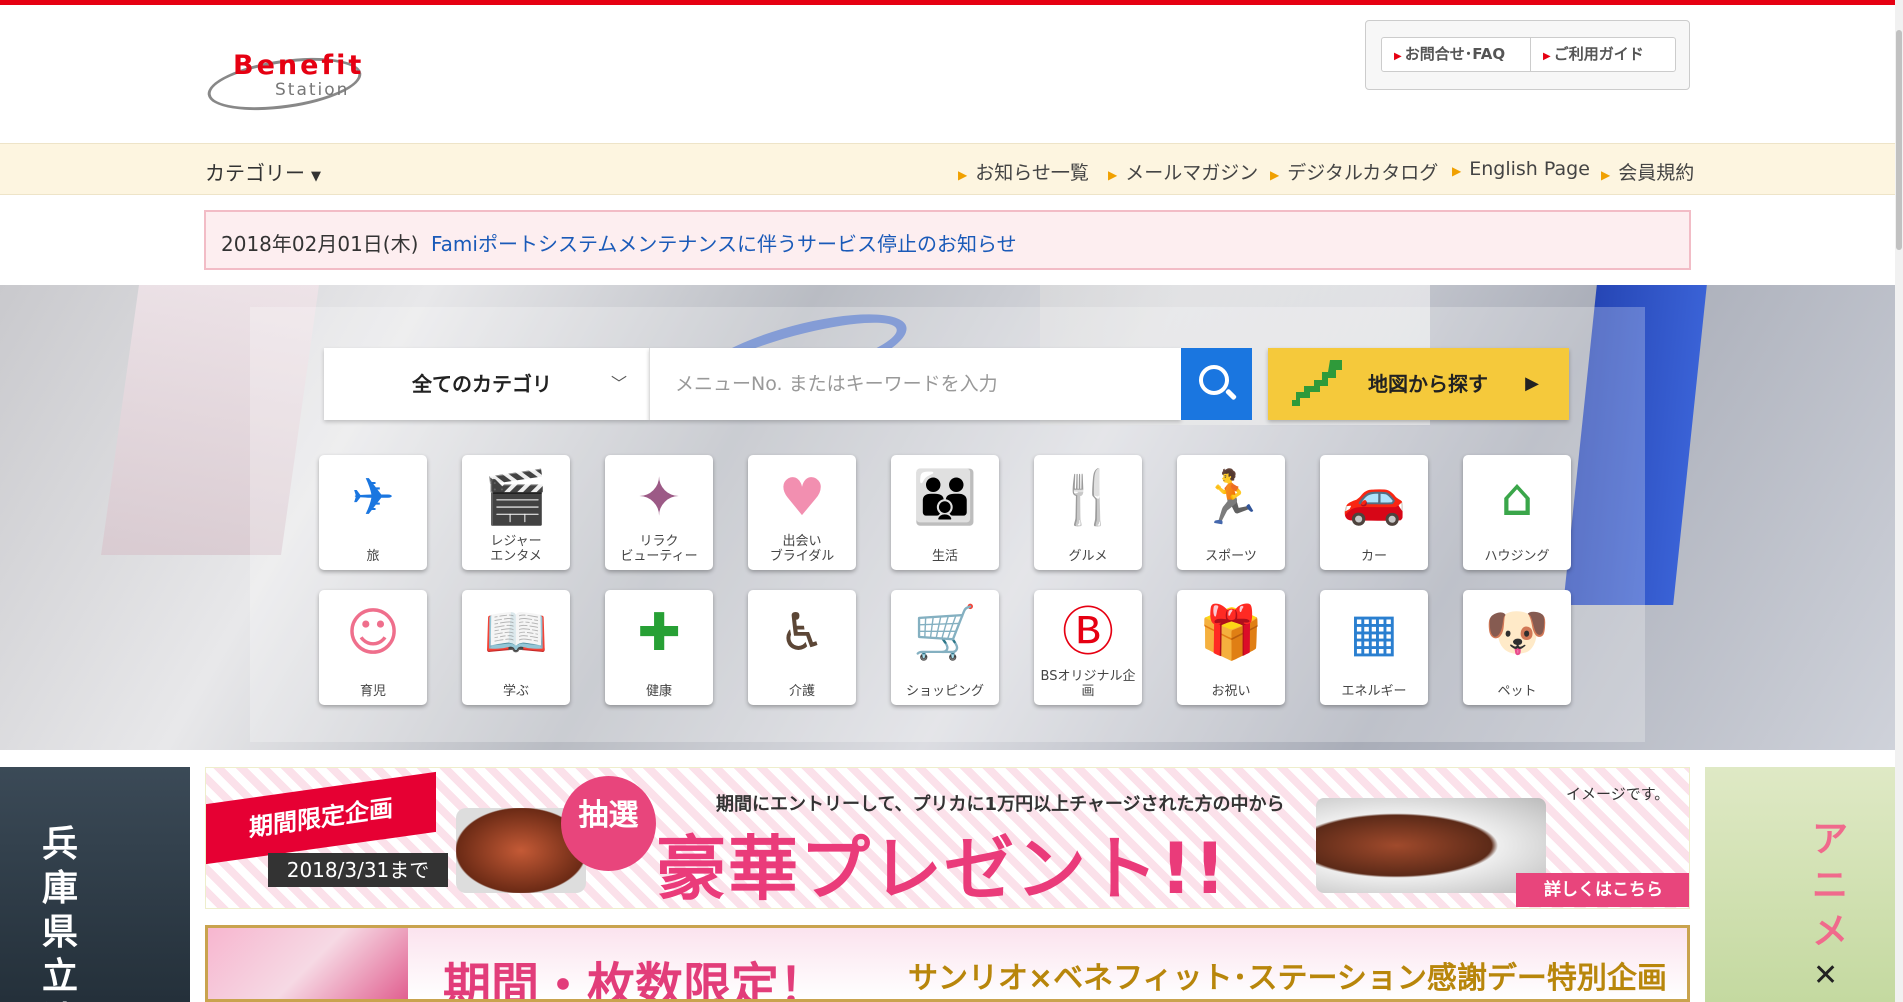 The image size is (1903, 1002). I want to click on category-tile: ✚ 健康, so click(659, 647).